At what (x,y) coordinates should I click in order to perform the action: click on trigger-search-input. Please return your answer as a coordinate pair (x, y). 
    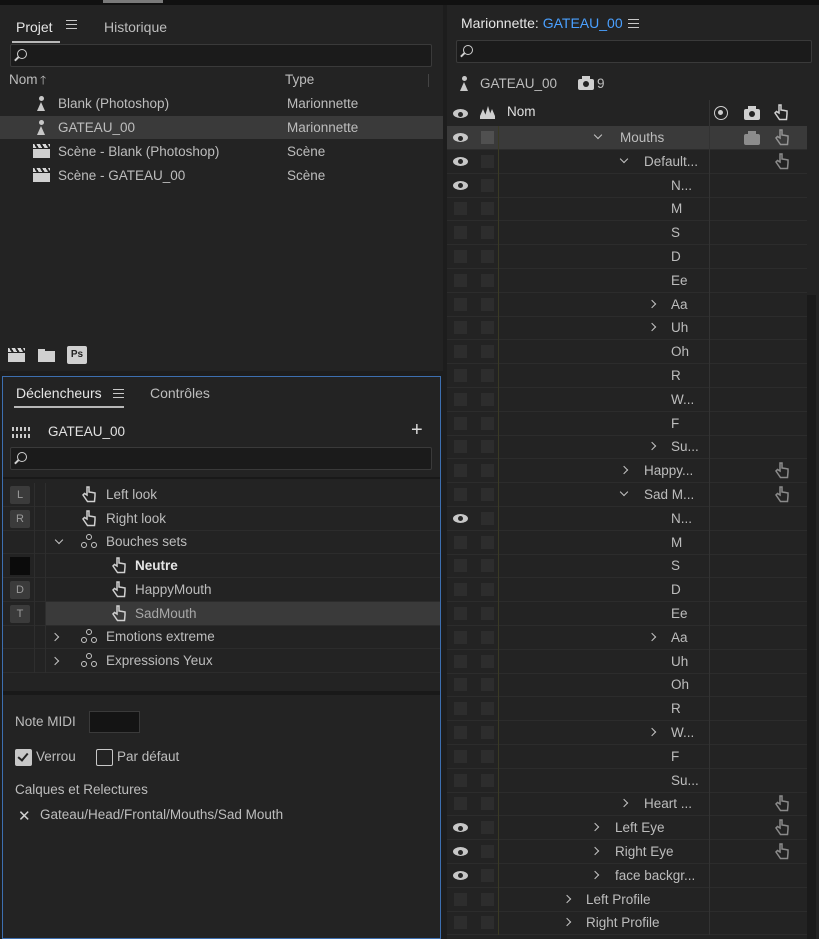
    Looking at the image, I should click on (221, 458).